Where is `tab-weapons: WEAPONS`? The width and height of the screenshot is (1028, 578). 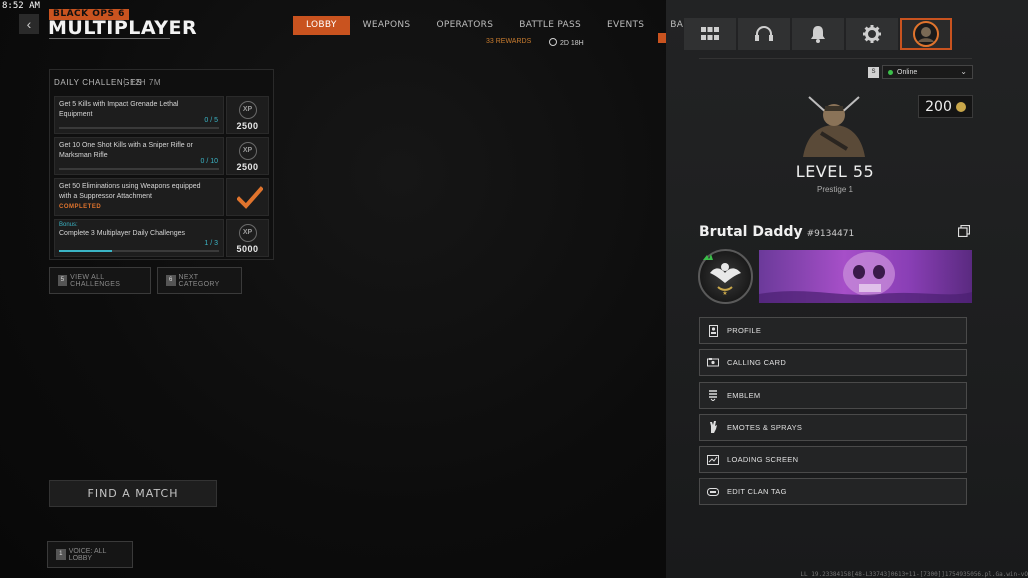 tab-weapons: WEAPONS is located at coordinates (387, 25).